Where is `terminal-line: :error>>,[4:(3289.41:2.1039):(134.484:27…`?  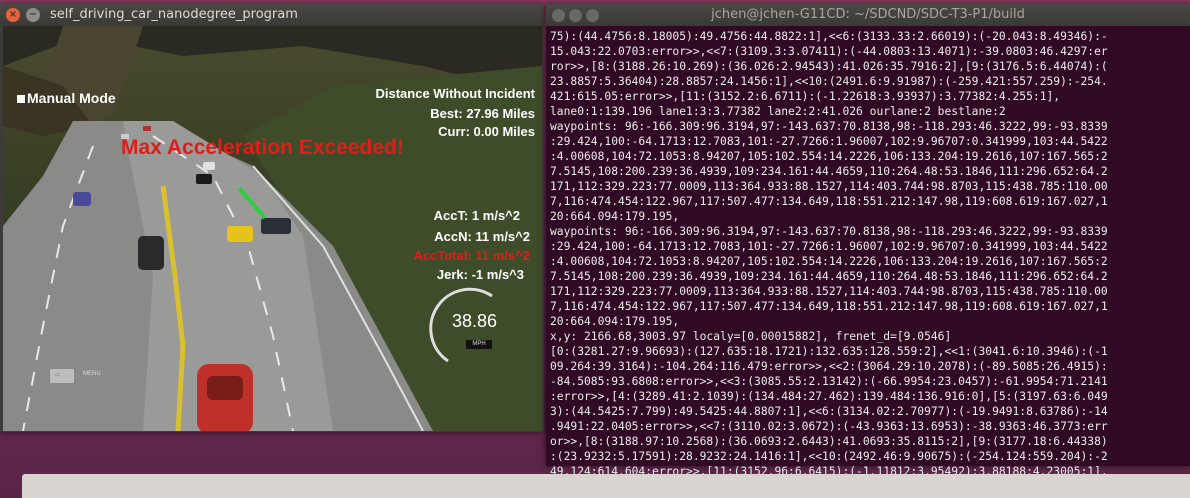 terminal-line: :error>>,[4:(3289.41:2.1039):(134.484:27… is located at coordinates (829, 396).